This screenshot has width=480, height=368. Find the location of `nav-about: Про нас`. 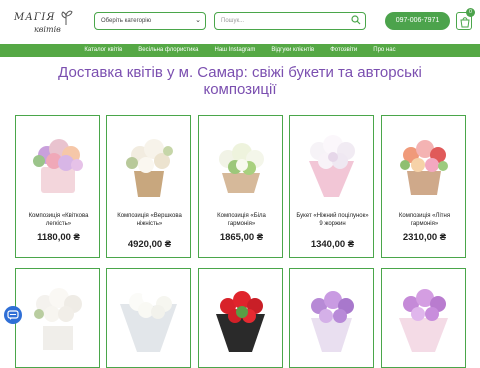

nav-about: Про нас is located at coordinates (384, 50).